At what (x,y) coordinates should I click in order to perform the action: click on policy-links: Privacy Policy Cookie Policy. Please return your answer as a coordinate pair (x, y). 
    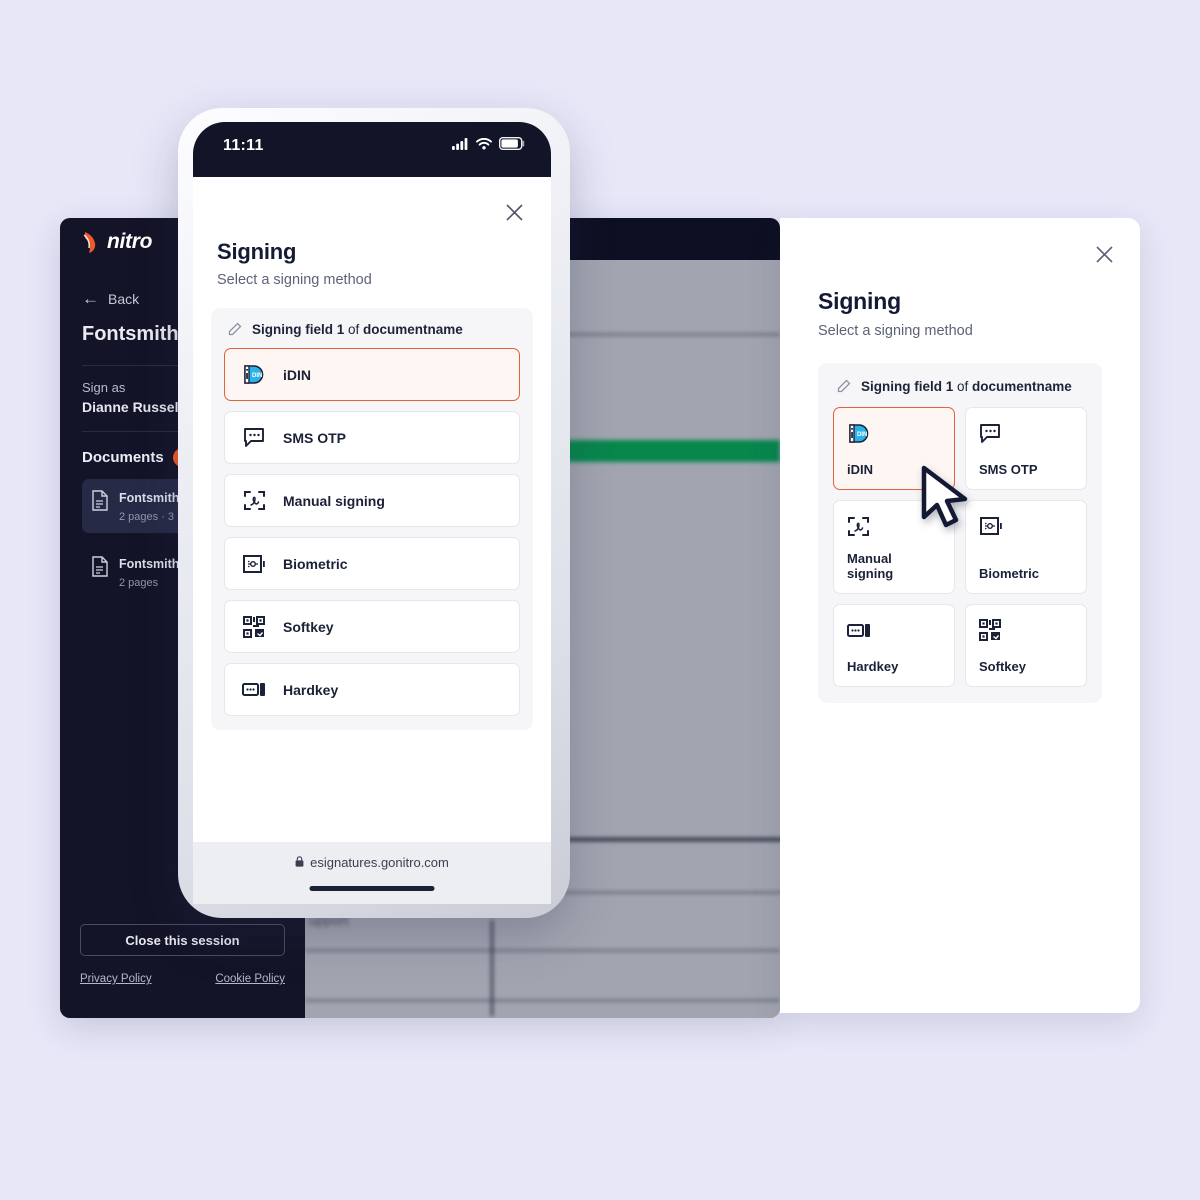
    Looking at the image, I should click on (182, 979).